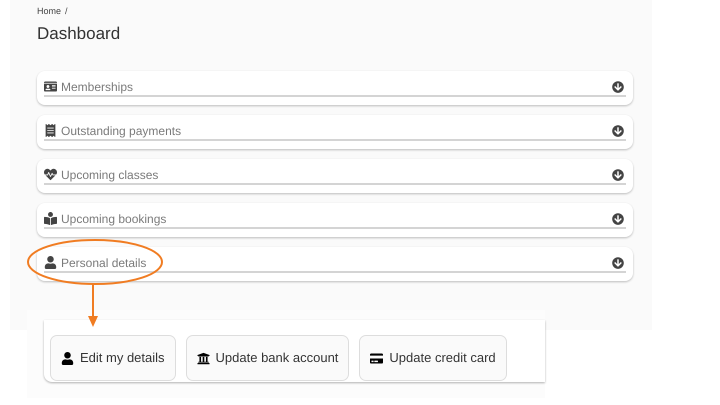  What do you see at coordinates (335, 87) in the screenshot?
I see `accordion-header: Memberships` at bounding box center [335, 87].